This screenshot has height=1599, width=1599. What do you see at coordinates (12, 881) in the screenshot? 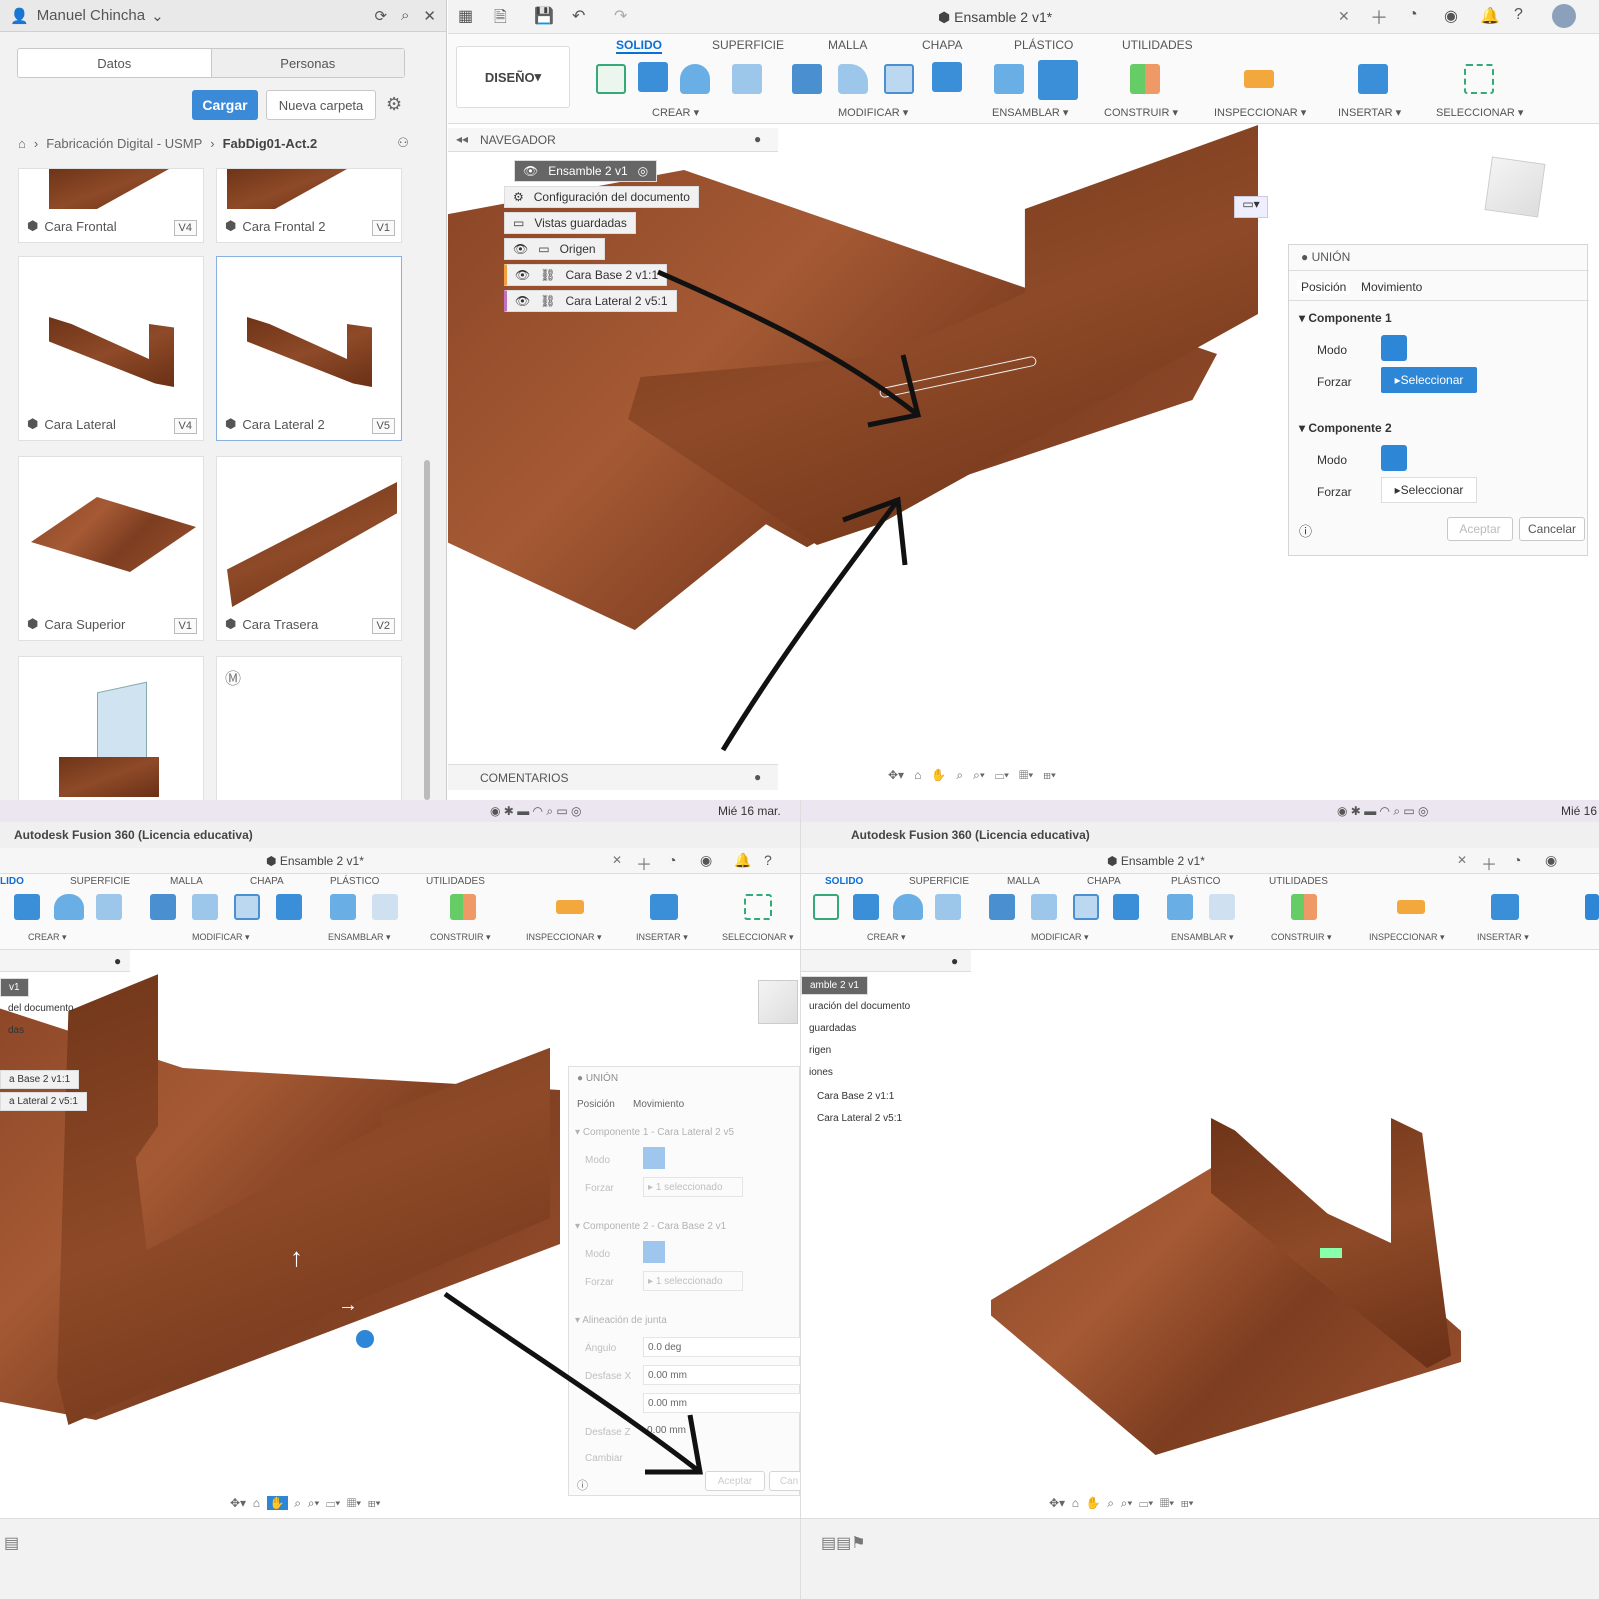
I see `tab-solido: LIDO` at bounding box center [12, 881].